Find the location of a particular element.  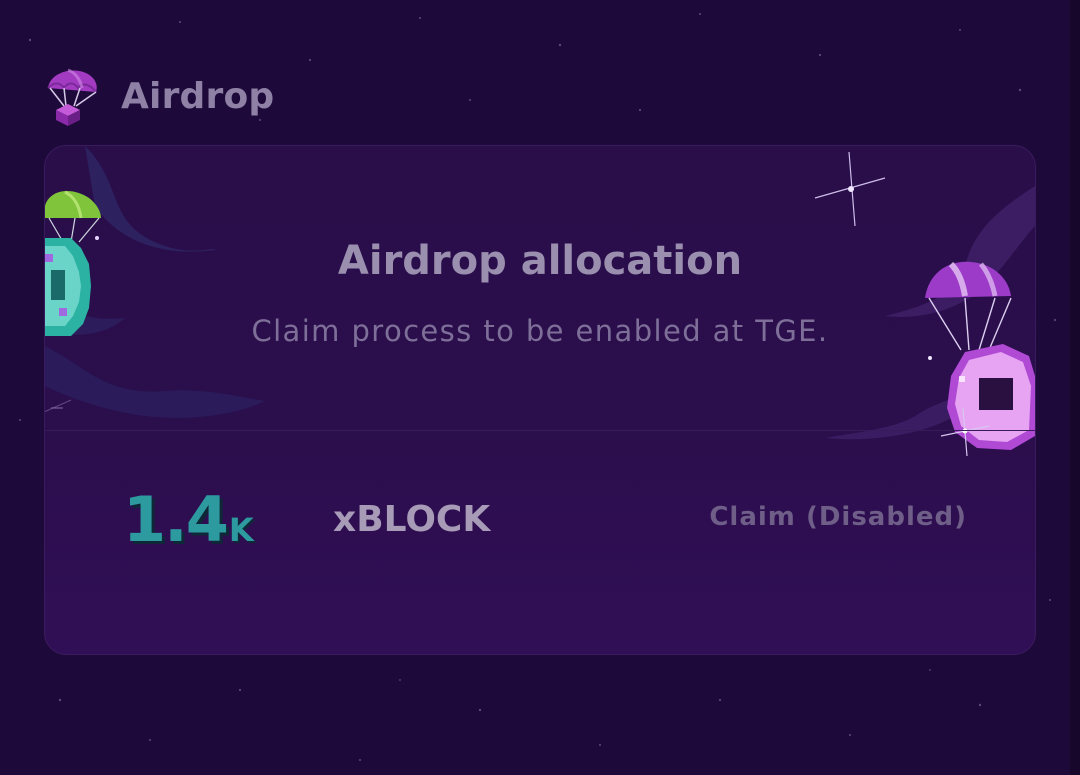

left-sparkle-icon is located at coordinates (58, 406).